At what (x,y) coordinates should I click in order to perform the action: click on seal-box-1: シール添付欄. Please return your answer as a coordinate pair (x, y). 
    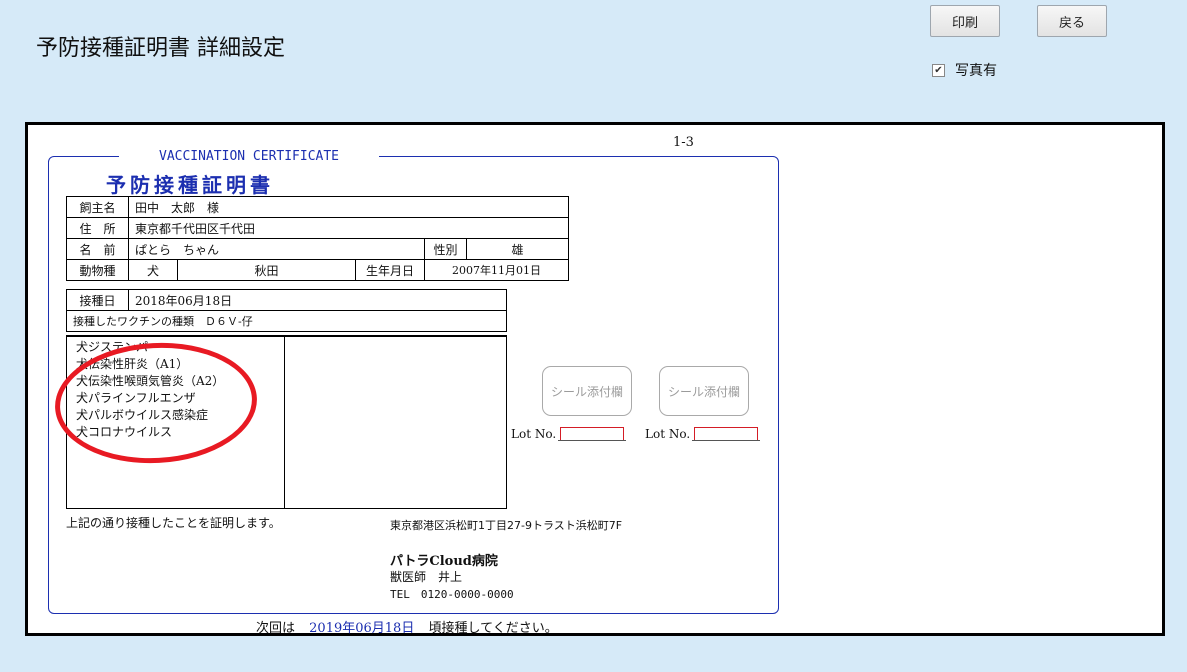
    Looking at the image, I should click on (587, 391).